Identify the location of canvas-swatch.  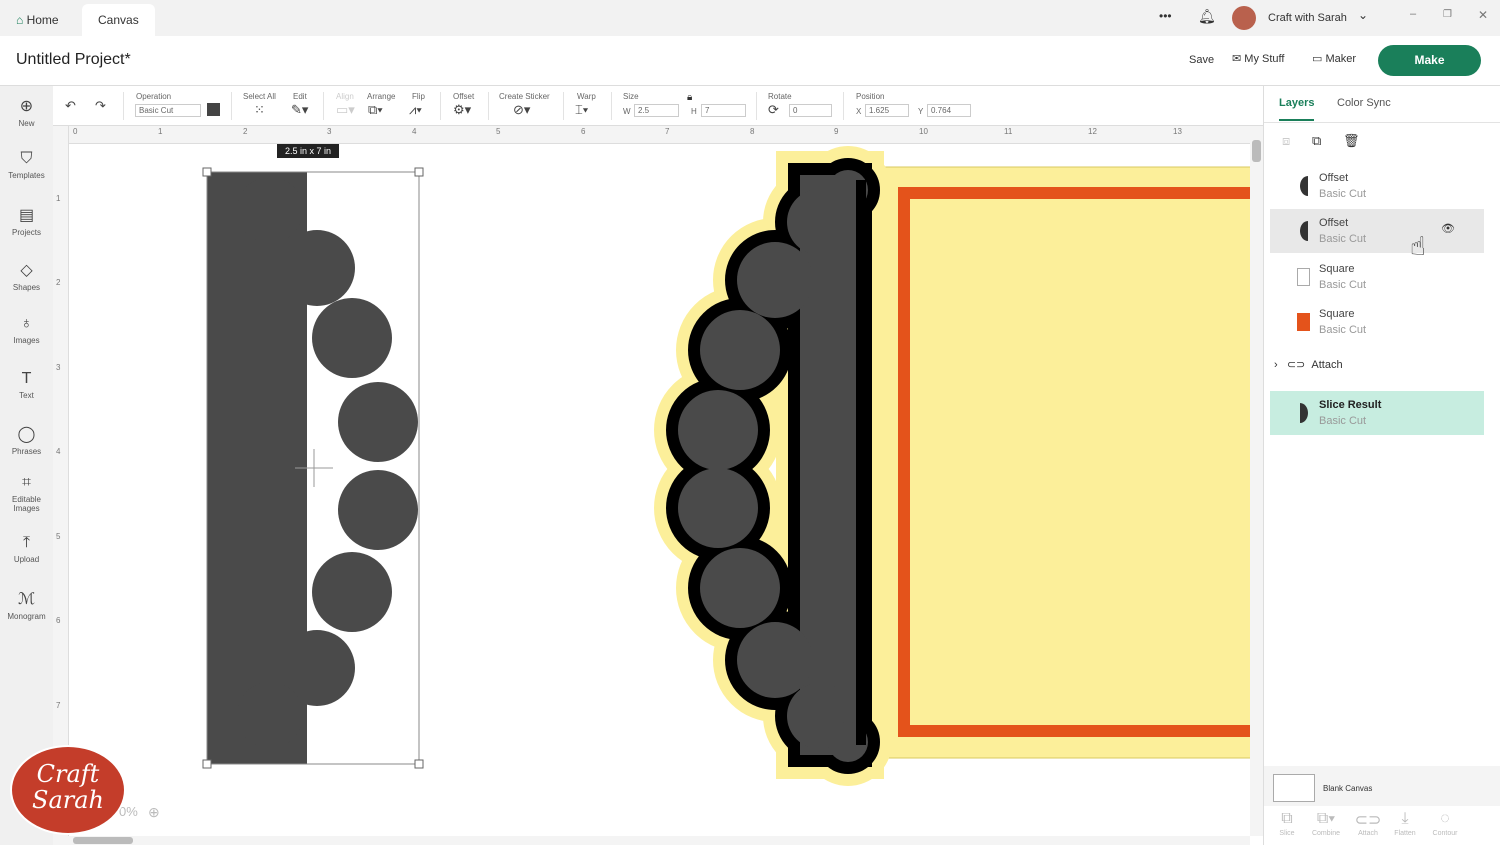
(1294, 788).